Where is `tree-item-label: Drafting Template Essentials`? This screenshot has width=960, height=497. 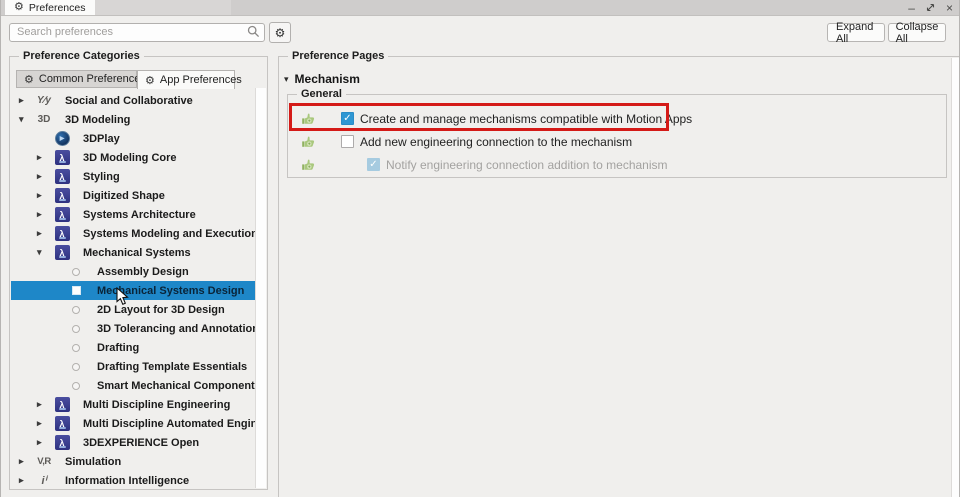 tree-item-label: Drafting Template Essentials is located at coordinates (172, 366).